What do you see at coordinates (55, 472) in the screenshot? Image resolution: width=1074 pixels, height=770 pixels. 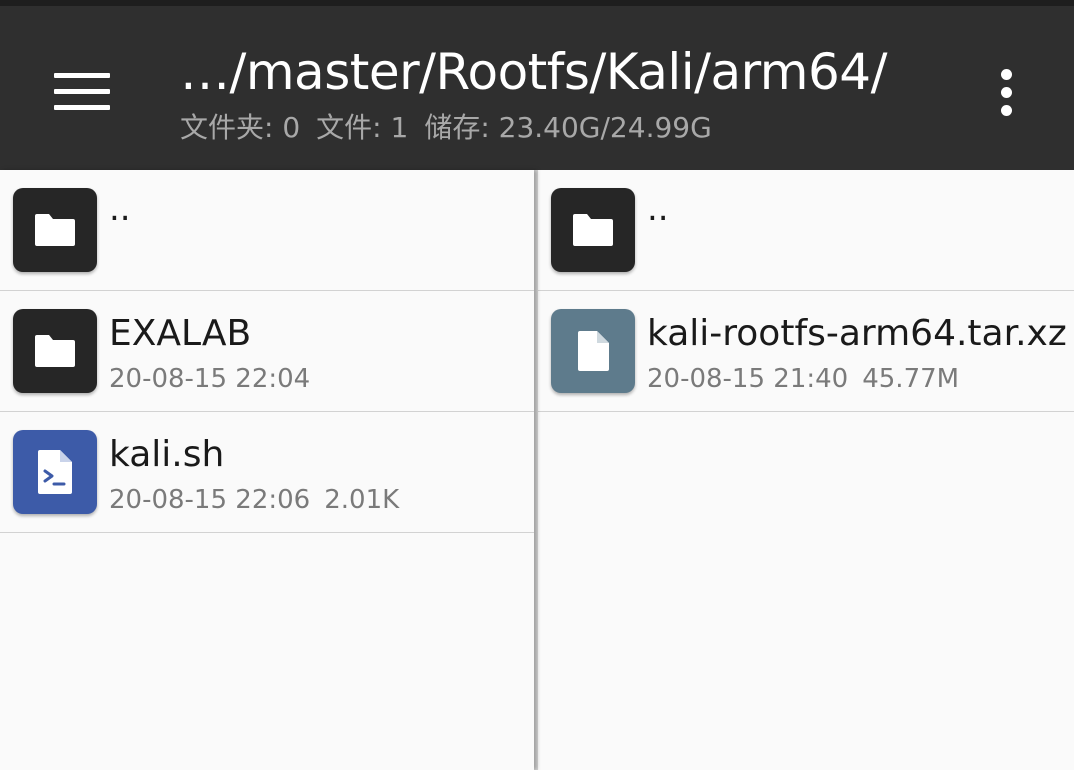 I see `script-file-icon` at bounding box center [55, 472].